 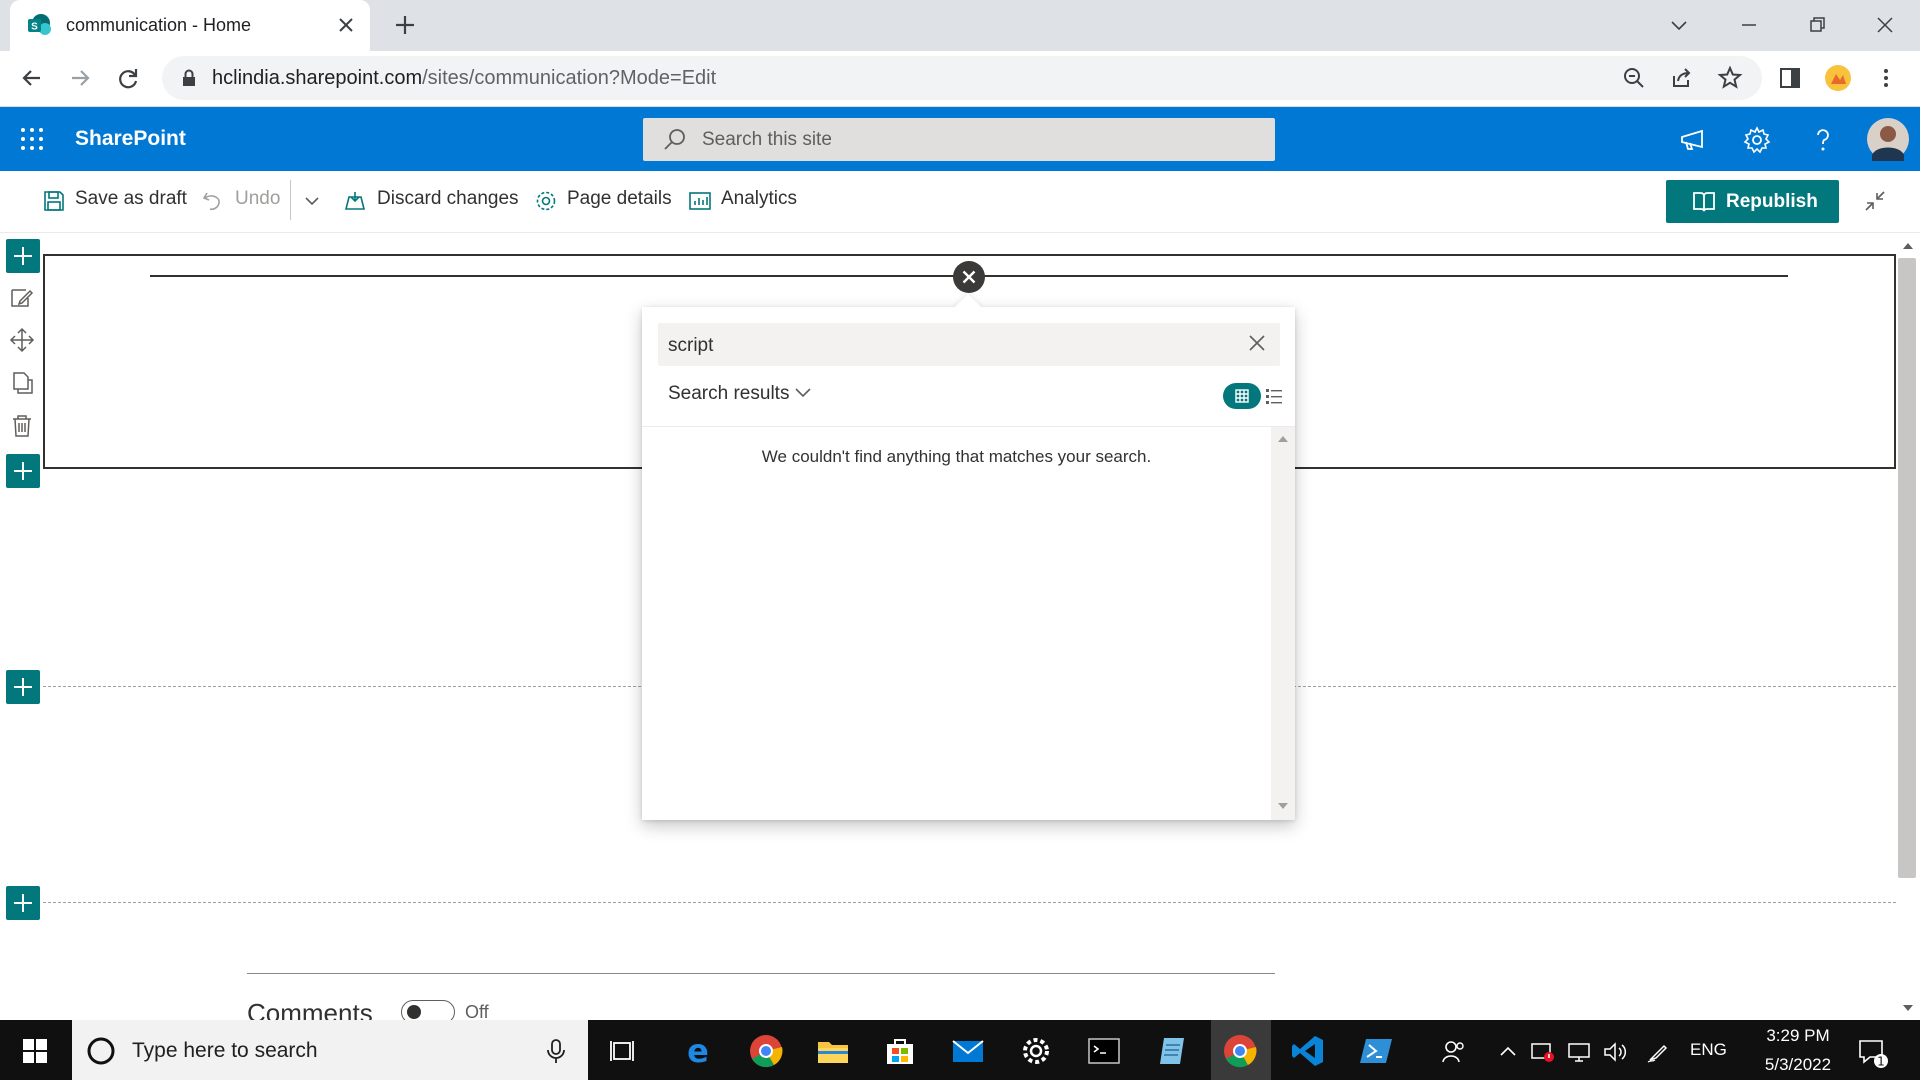 What do you see at coordinates (22, 383) in the screenshot?
I see `duplicate-section-icon` at bounding box center [22, 383].